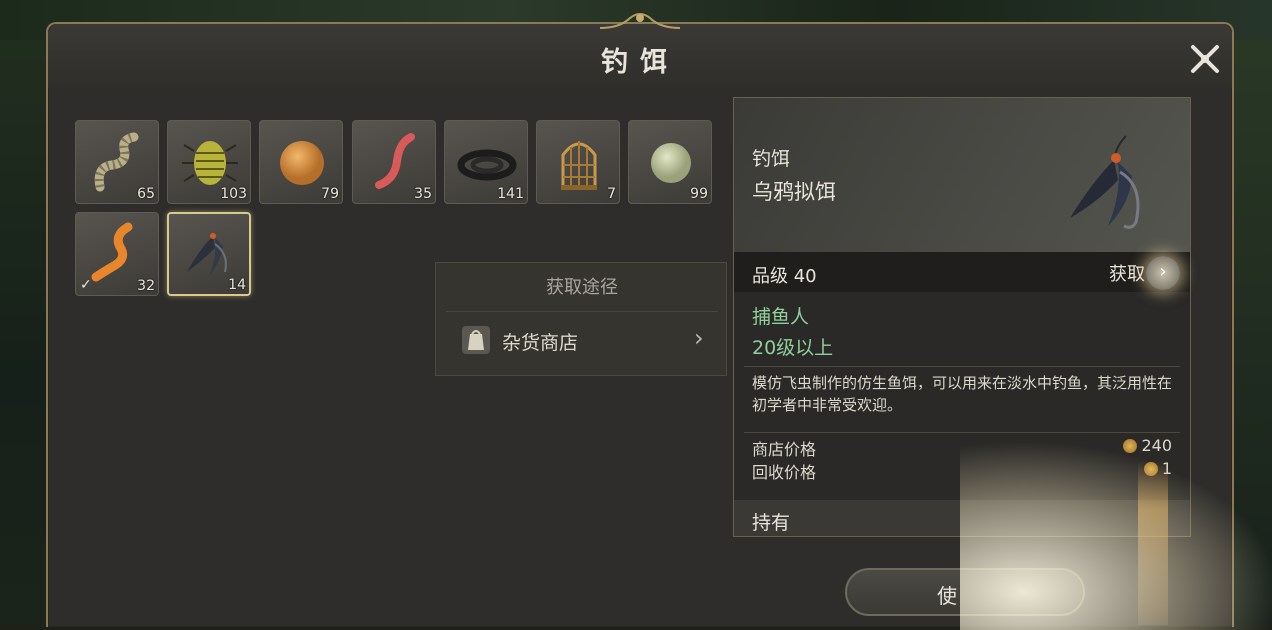  What do you see at coordinates (947, 596) in the screenshot?
I see `use-button-label: 使` at bounding box center [947, 596].